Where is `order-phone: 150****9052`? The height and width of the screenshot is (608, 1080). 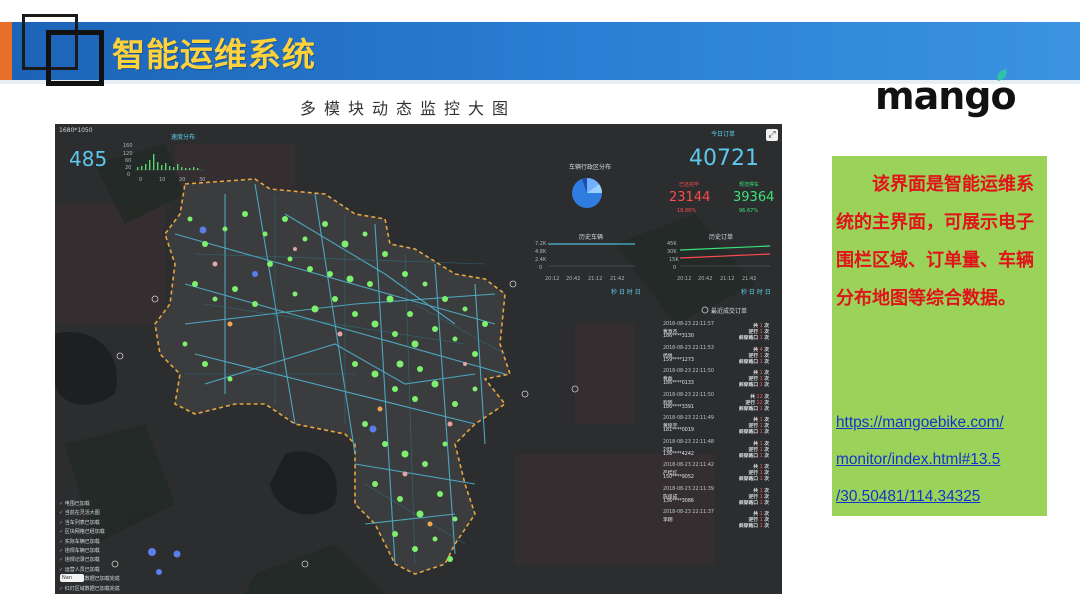 order-phone: 150****9052 is located at coordinates (678, 477).